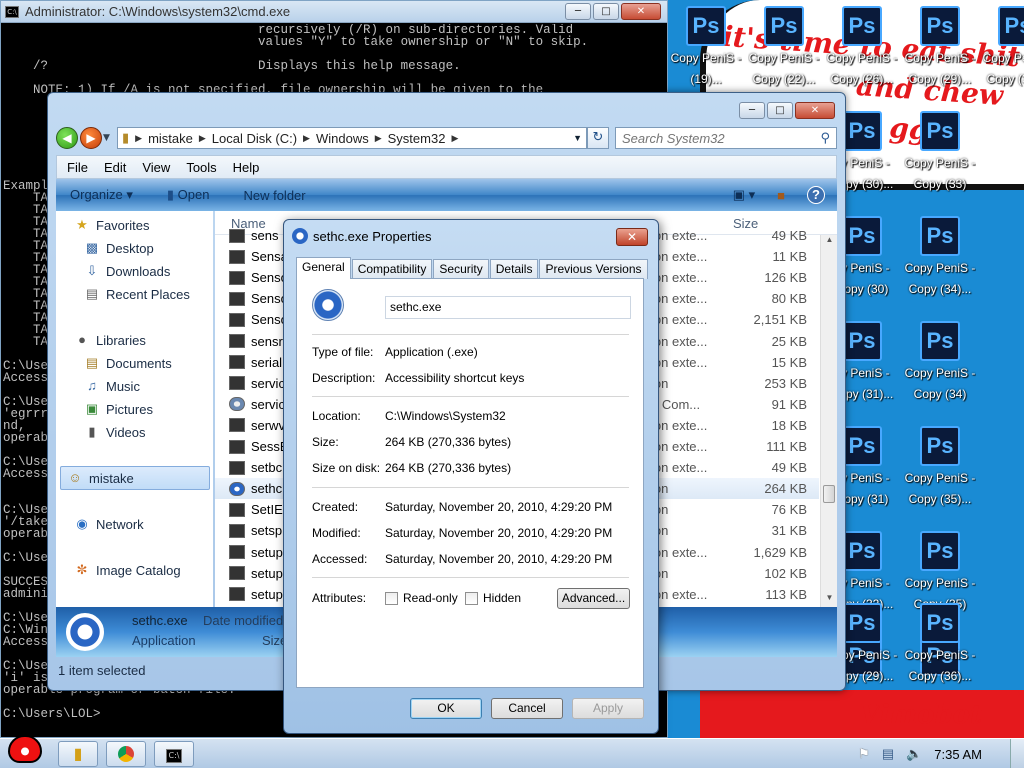 Image resolution: width=1024 pixels, height=768 pixels. Describe the element at coordinates (829, 494) in the screenshot. I see `scrollbar-thumb` at that location.